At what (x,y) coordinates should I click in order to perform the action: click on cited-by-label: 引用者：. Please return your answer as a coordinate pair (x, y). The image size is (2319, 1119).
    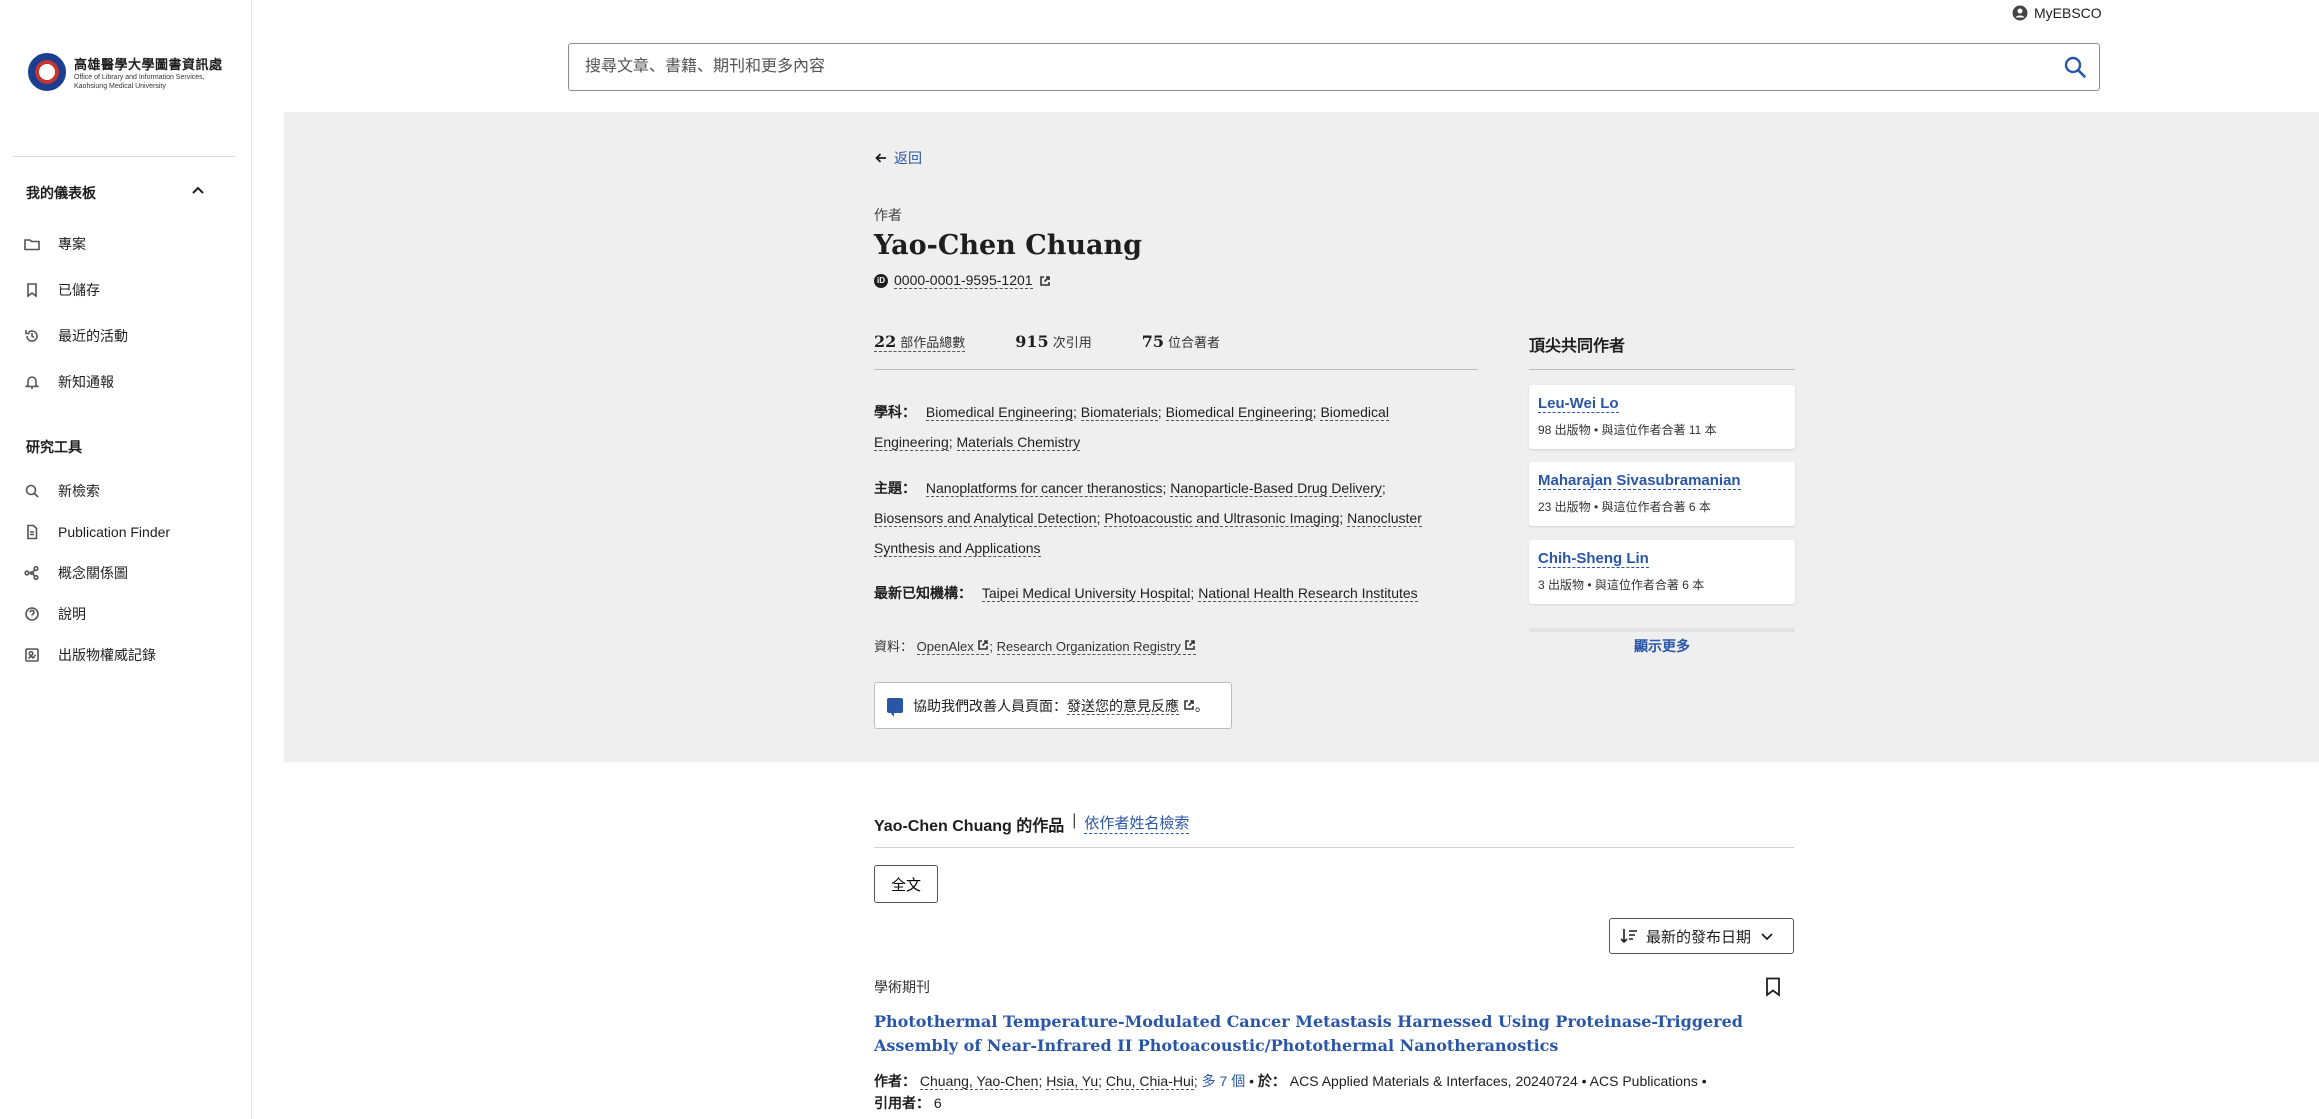
    Looking at the image, I should click on (902, 1103).